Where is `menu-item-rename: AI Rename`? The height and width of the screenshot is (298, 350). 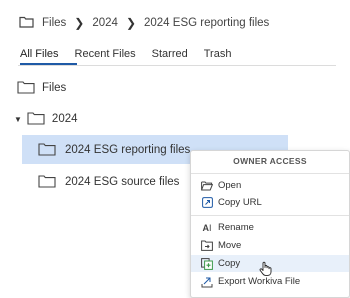 menu-item-rename: AI Rename is located at coordinates (270, 227).